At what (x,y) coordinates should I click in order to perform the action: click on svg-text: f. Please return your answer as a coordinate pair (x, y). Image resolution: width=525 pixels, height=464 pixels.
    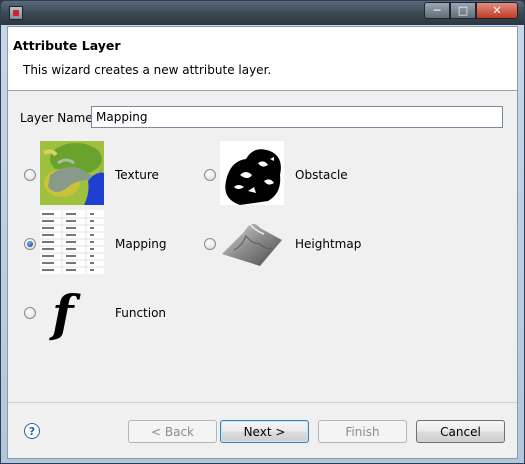
    Looking at the image, I should click on (65, 313).